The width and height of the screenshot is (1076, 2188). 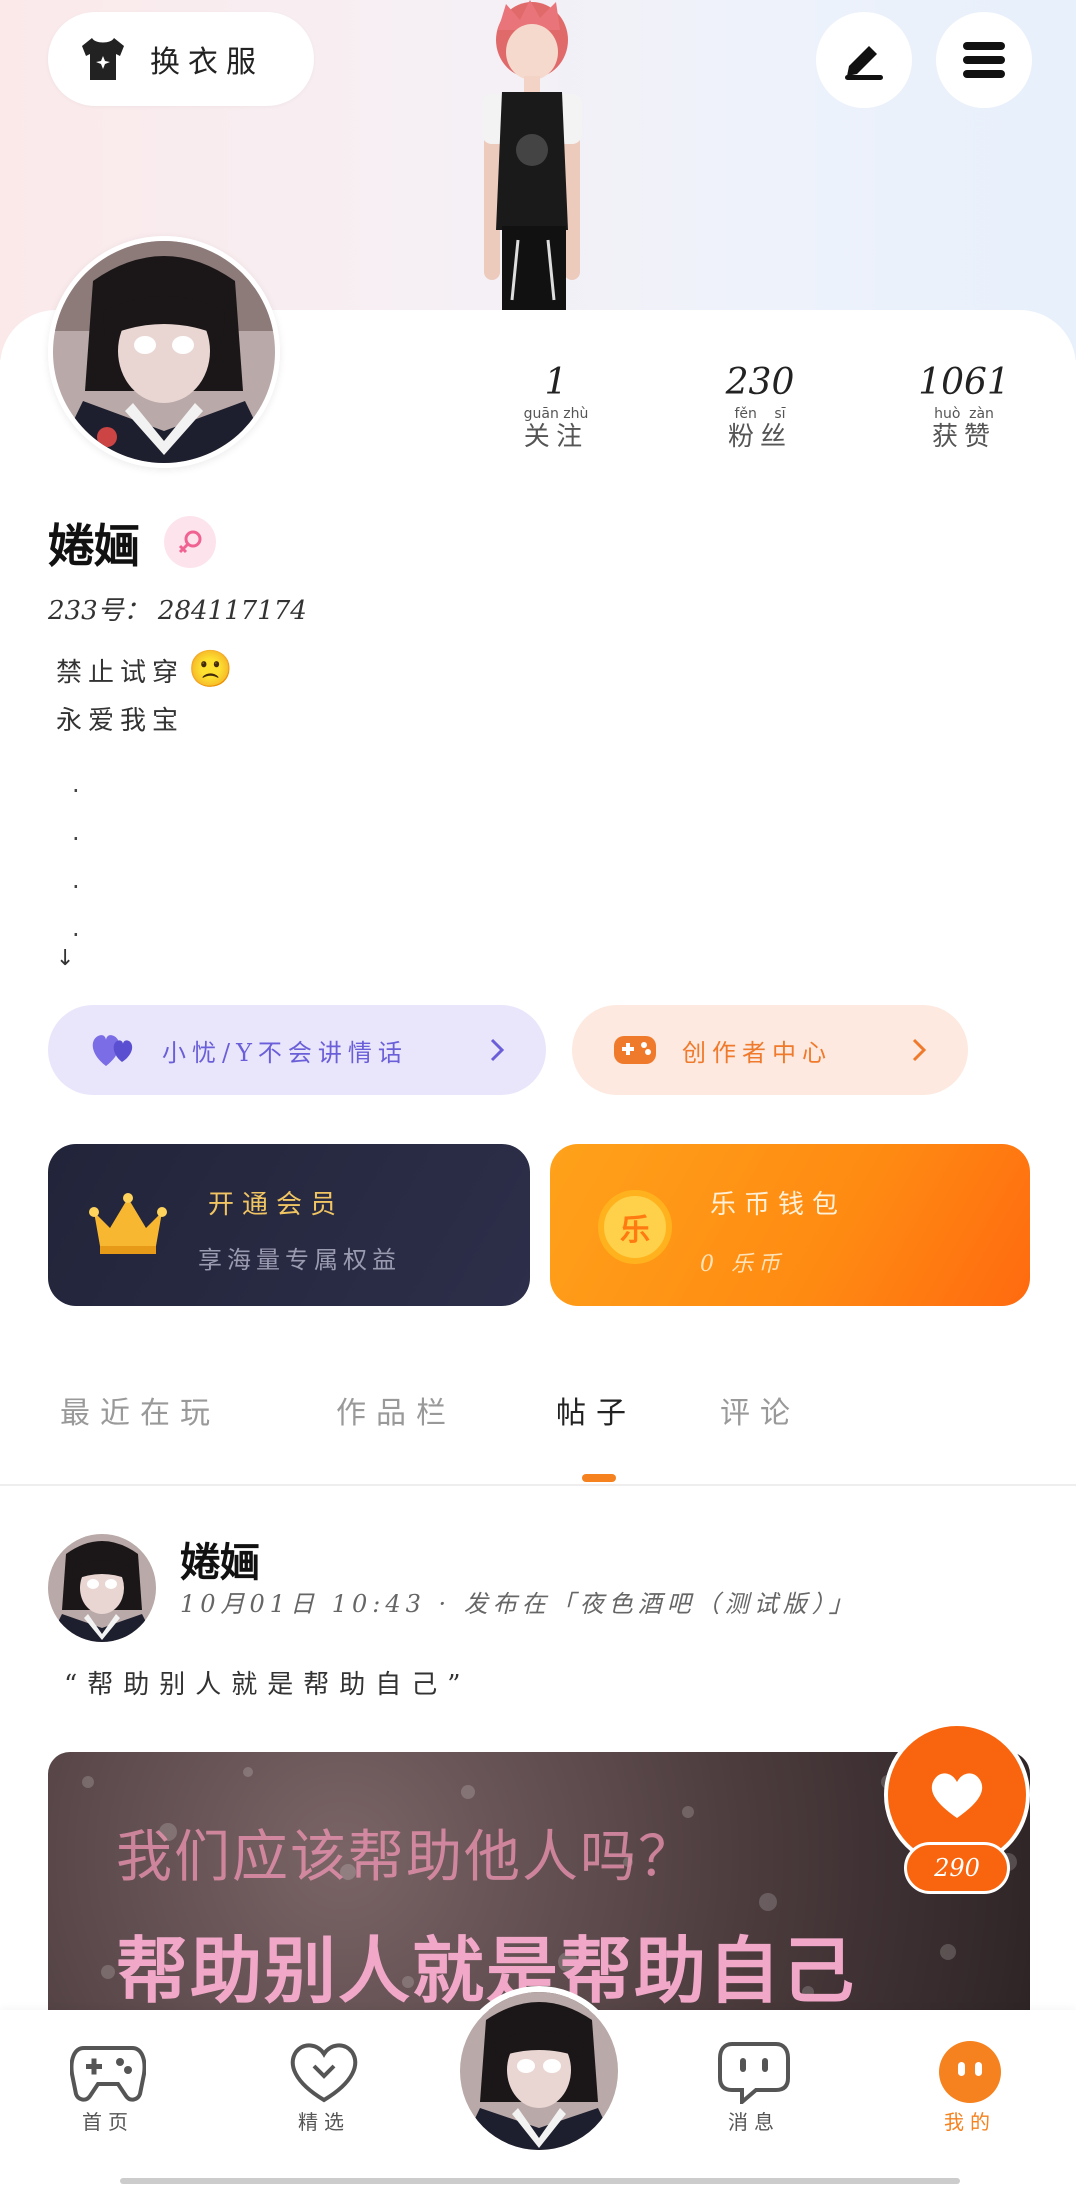 I want to click on menu-button, so click(x=984, y=60).